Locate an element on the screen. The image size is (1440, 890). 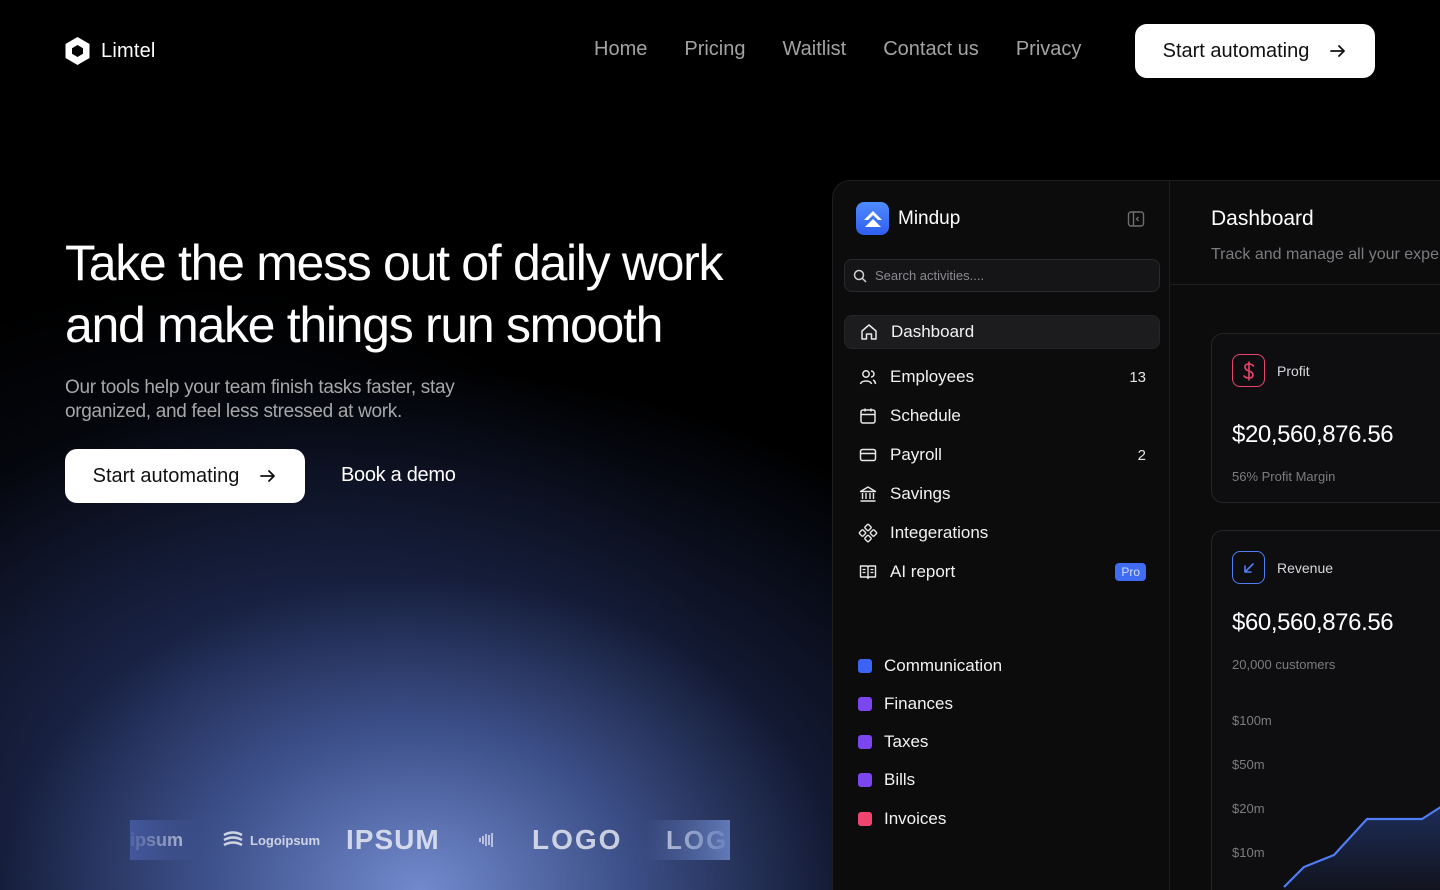
partner-logo-2: Logoipsum is located at coordinates (271, 840).